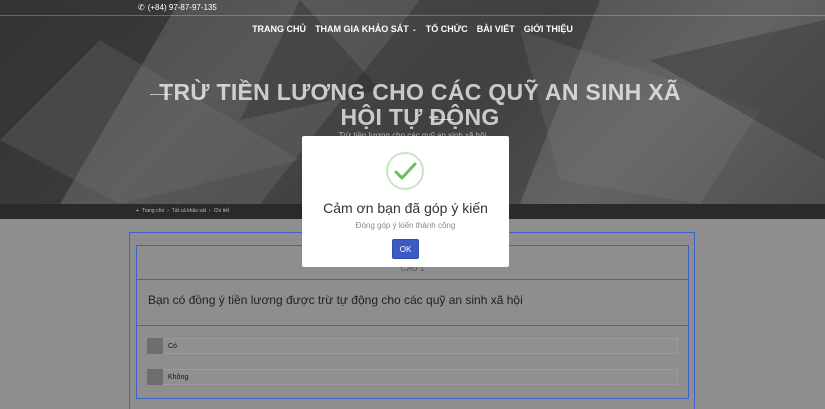 The height and width of the screenshot is (409, 825). I want to click on chevron-down-icon: ⌄, so click(414, 29).